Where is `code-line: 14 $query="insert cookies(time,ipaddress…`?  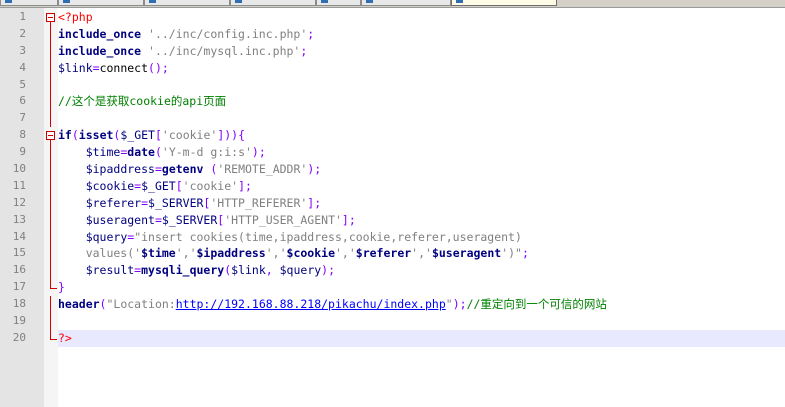
code-line: 14 $query="insert cookies(time,ipaddress… is located at coordinates (392, 237).